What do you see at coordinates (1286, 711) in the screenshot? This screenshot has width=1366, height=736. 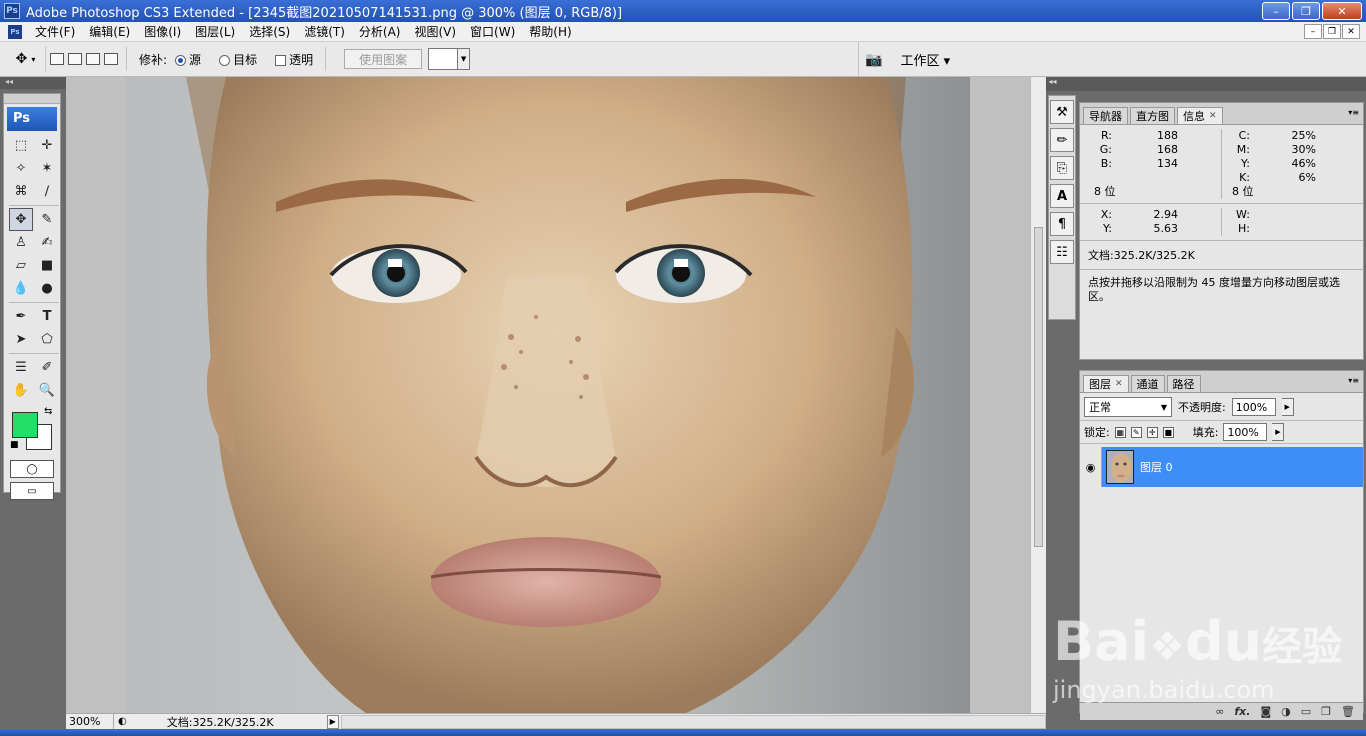 I see `adjustment-layer-icon: ◑` at bounding box center [1286, 711].